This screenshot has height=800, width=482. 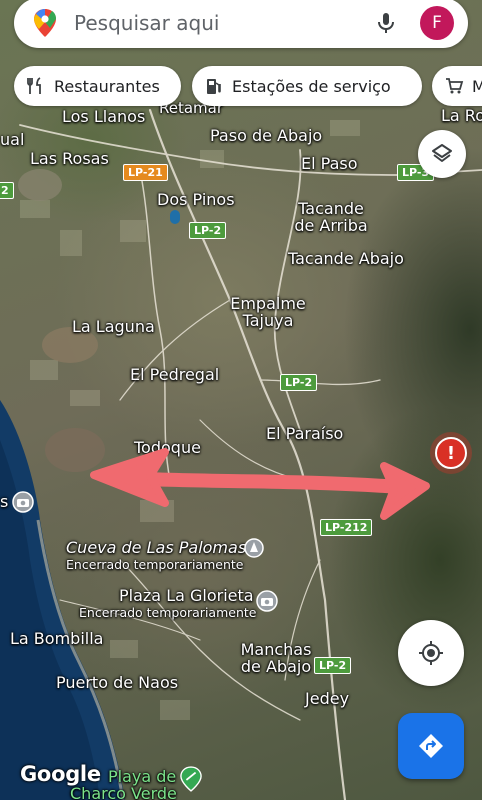 I want to click on shopping-cart-icon, so click(x=455, y=86).